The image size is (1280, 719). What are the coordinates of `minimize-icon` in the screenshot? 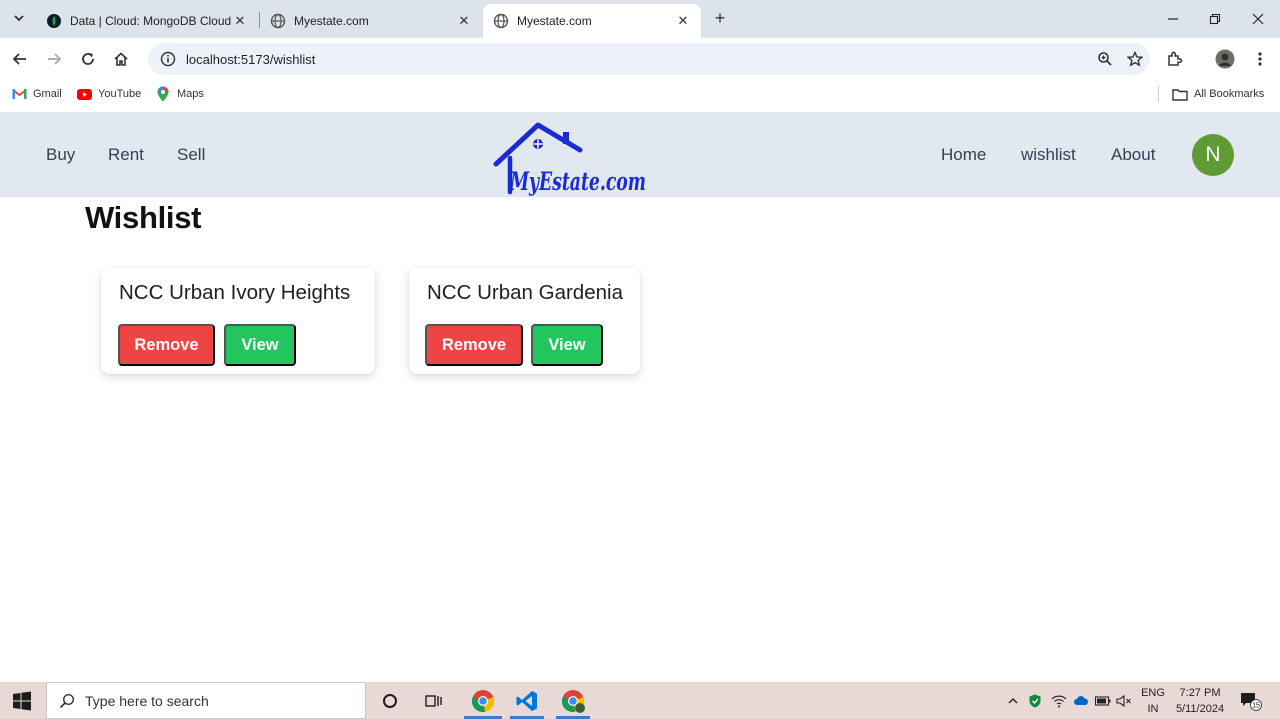 It's located at (1173, 19).